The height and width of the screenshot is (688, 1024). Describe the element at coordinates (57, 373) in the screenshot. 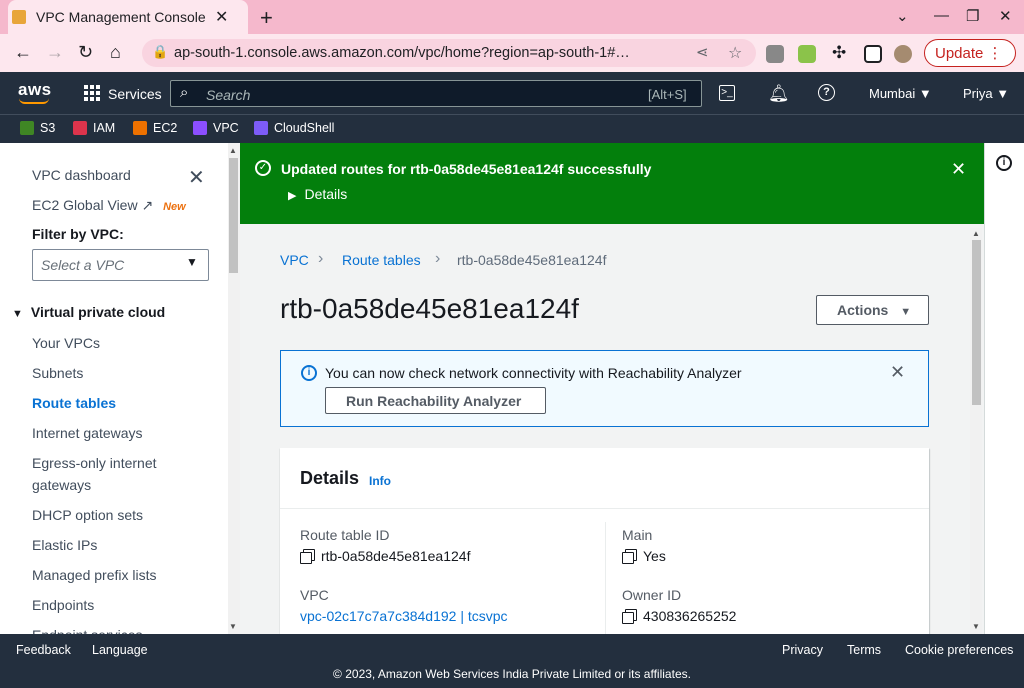

I see `sidebar-item-subnets: Subnets` at that location.